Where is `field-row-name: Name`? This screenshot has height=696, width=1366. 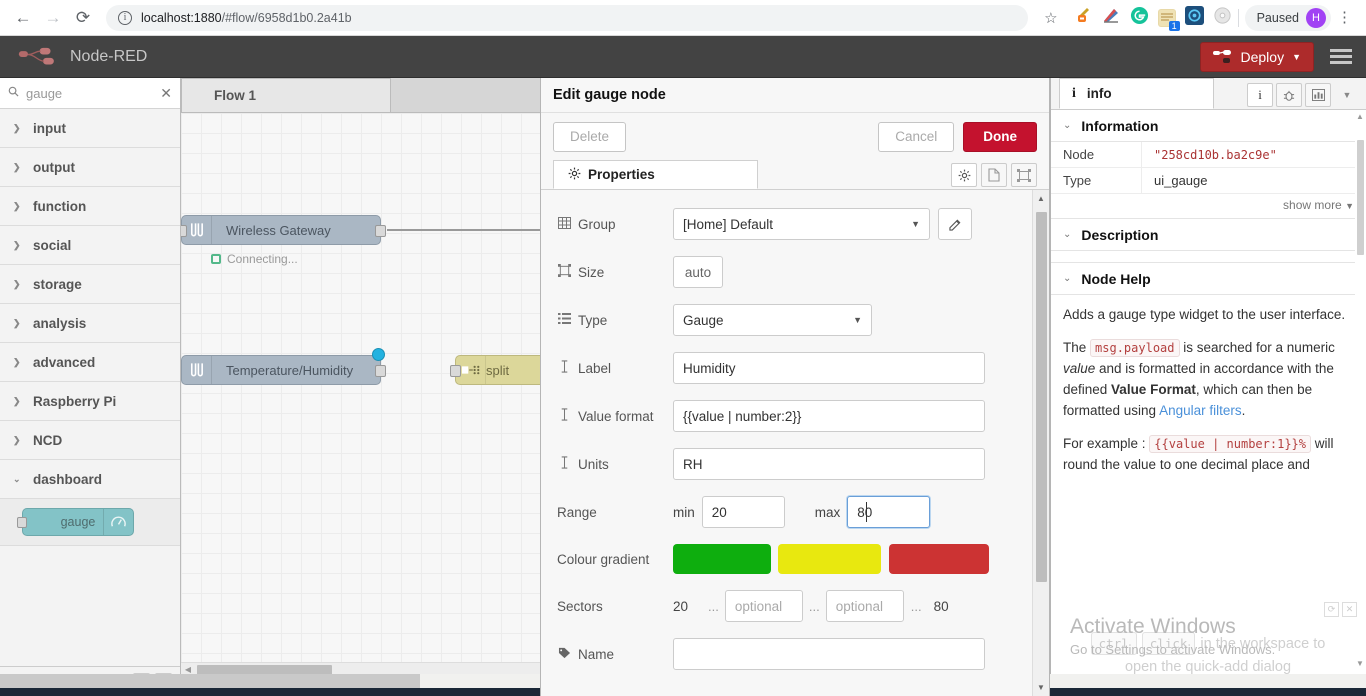
field-row-name: Name is located at coordinates (795, 654).